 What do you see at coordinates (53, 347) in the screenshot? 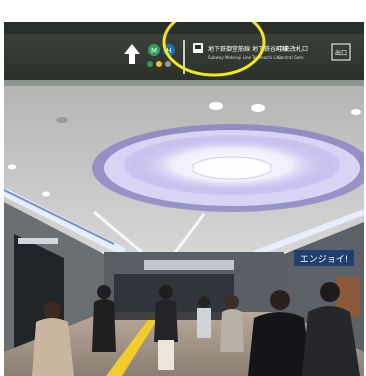
I see `person-coat` at bounding box center [53, 347].